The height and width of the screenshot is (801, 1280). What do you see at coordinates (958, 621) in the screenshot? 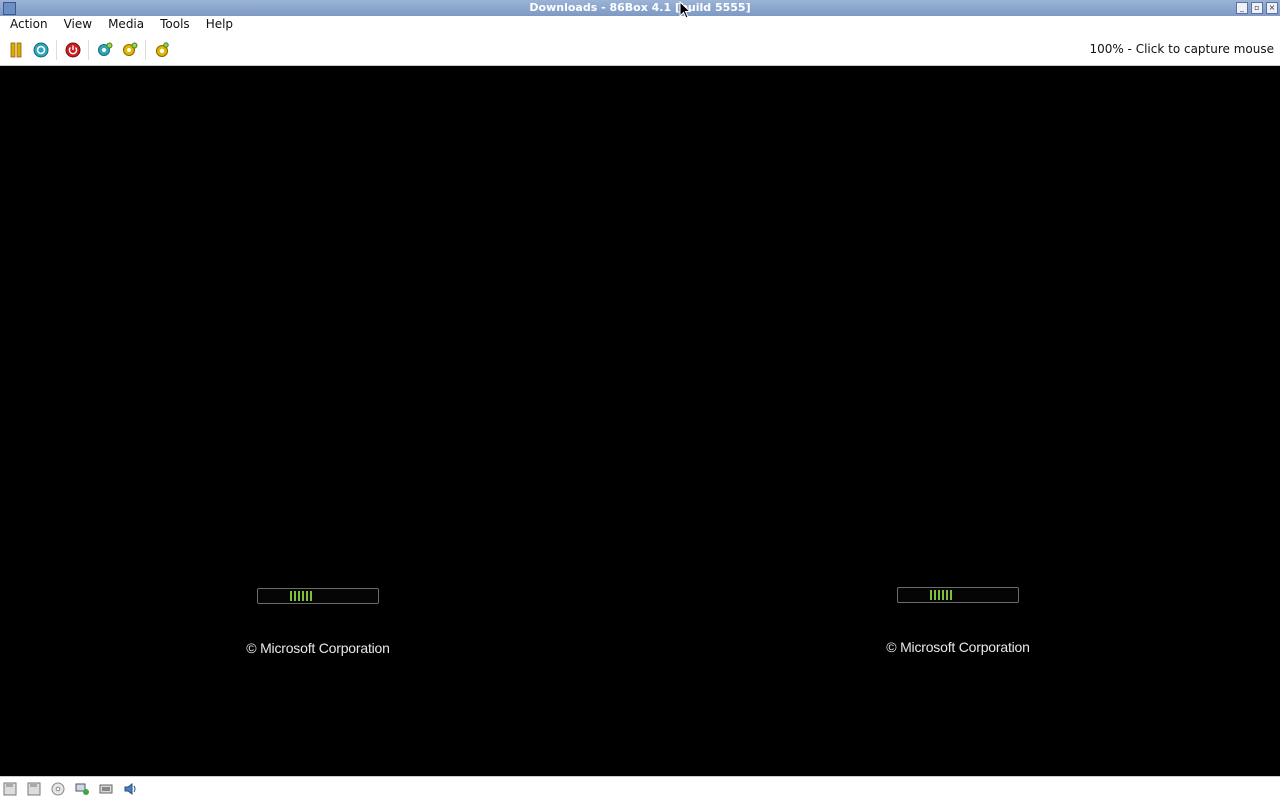
I see `boot-screen-right: © Microsoft Corporation` at bounding box center [958, 621].